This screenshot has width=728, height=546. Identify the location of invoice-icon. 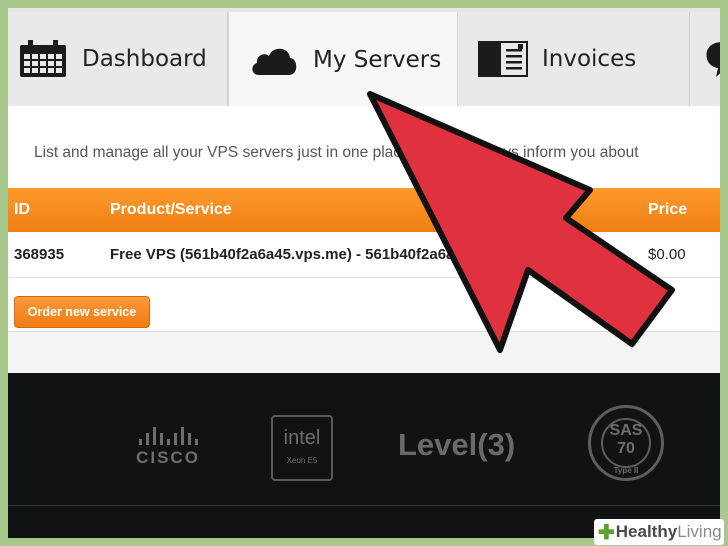
(503, 59).